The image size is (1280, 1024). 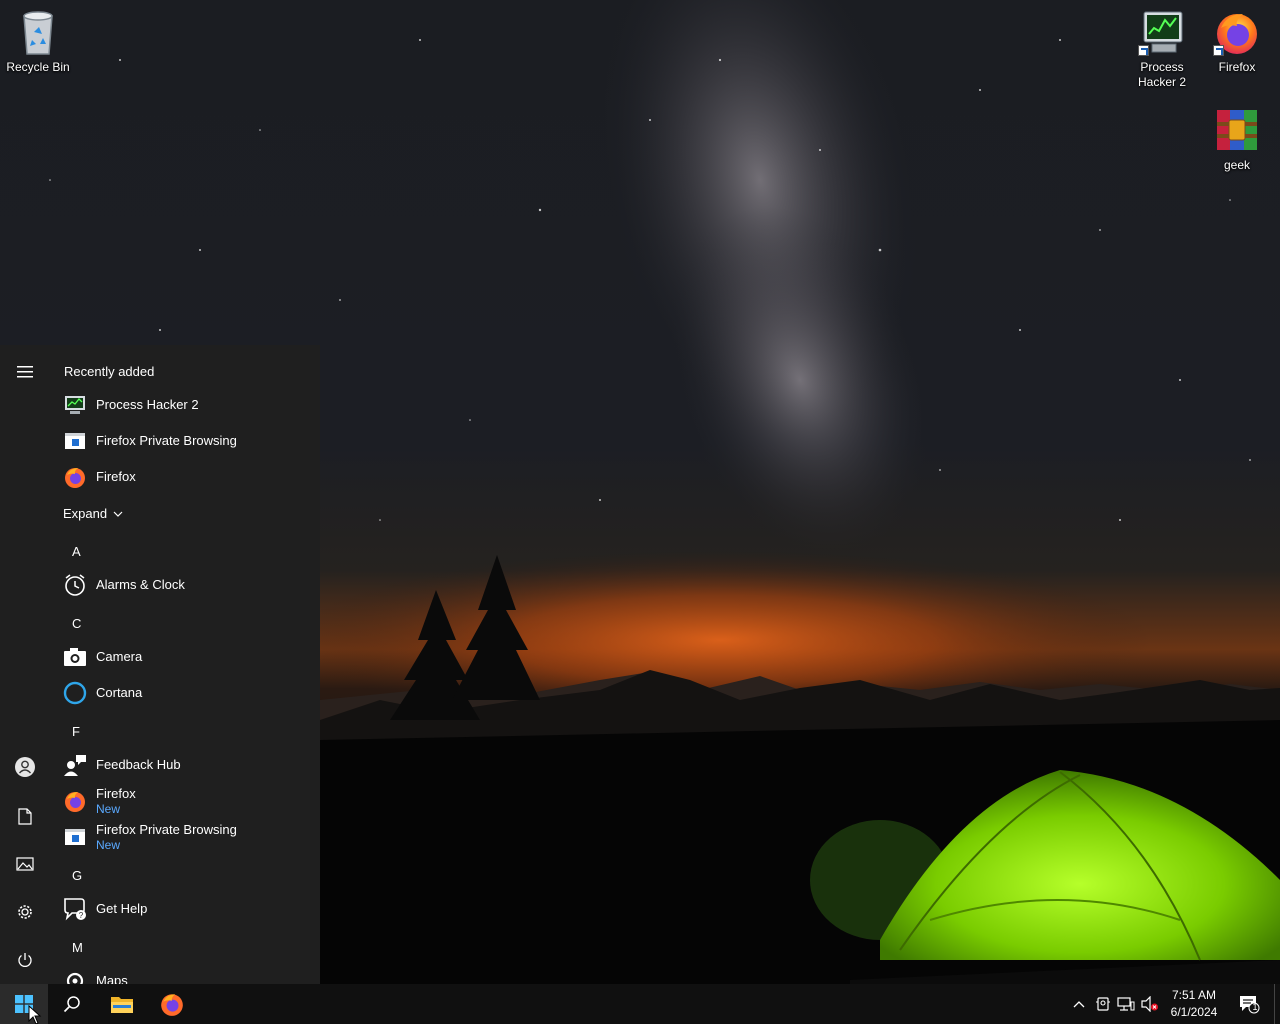 What do you see at coordinates (187, 974) in the screenshot?
I see `app-maps: Maps` at bounding box center [187, 974].